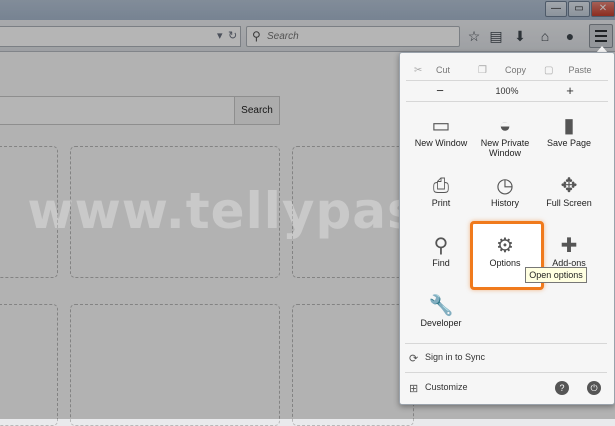 This screenshot has height=426, width=615. Describe the element at coordinates (569, 200) in the screenshot. I see `full-screen-button: ✥ Full Screen` at that location.